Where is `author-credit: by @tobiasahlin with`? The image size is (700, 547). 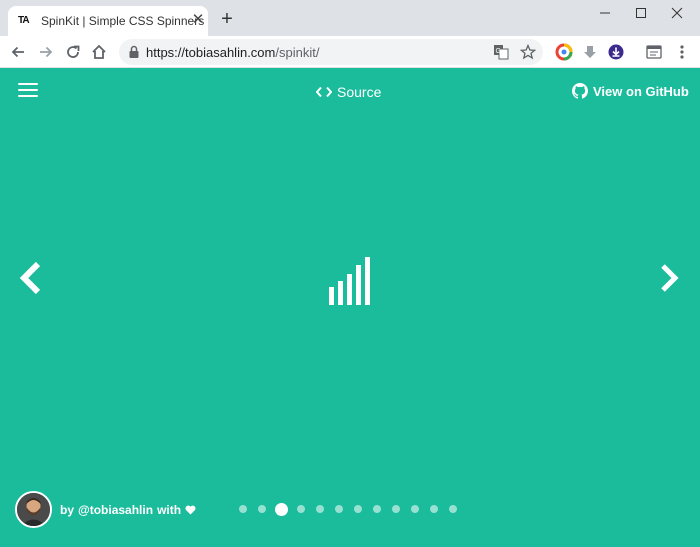
author-credit: by @tobiasahlin with is located at coordinates (105, 509).